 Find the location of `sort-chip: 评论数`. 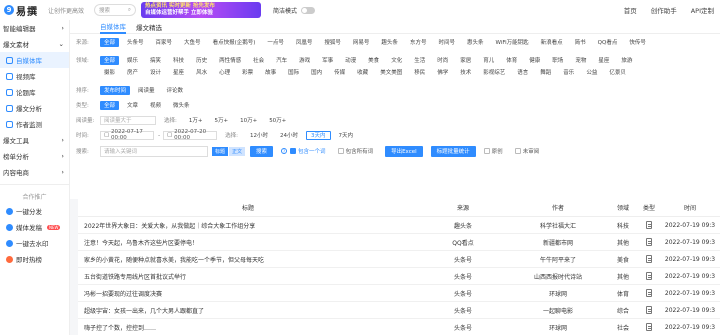

sort-chip: 评论数 is located at coordinates (175, 90).